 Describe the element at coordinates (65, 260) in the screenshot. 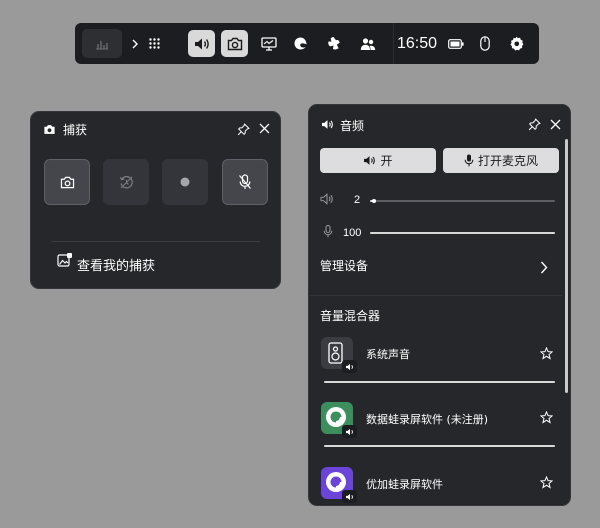

I see `gallery-icon` at that location.